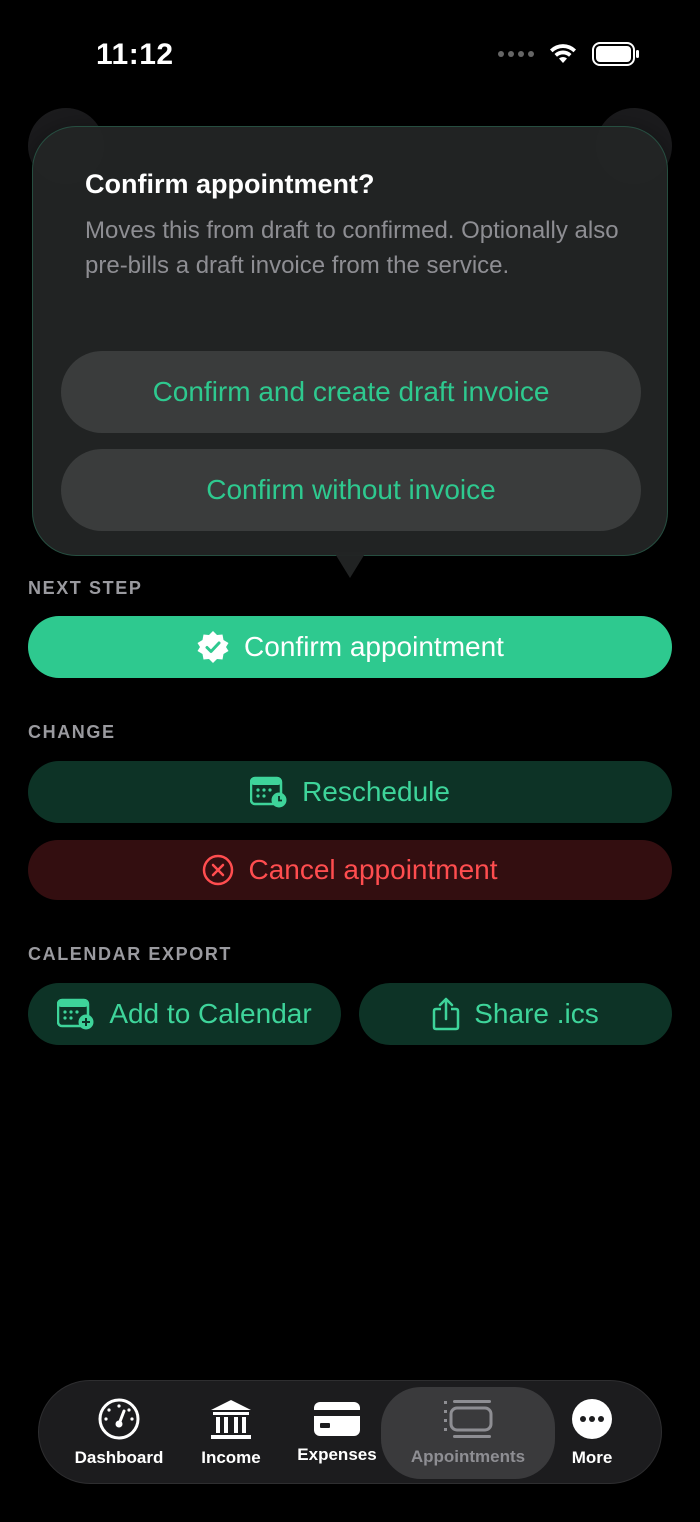 This screenshot has height=1522, width=700. I want to click on tab-more: More, so click(592, 1433).